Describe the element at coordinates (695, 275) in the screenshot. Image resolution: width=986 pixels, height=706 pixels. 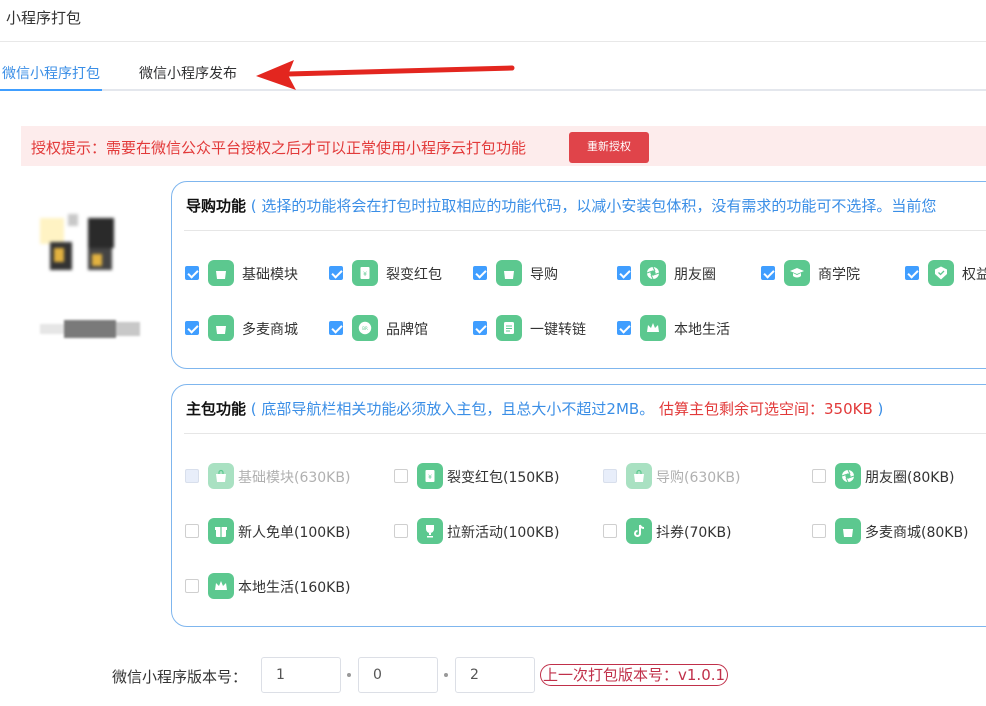
I see `option-label: 朋友圈` at that location.